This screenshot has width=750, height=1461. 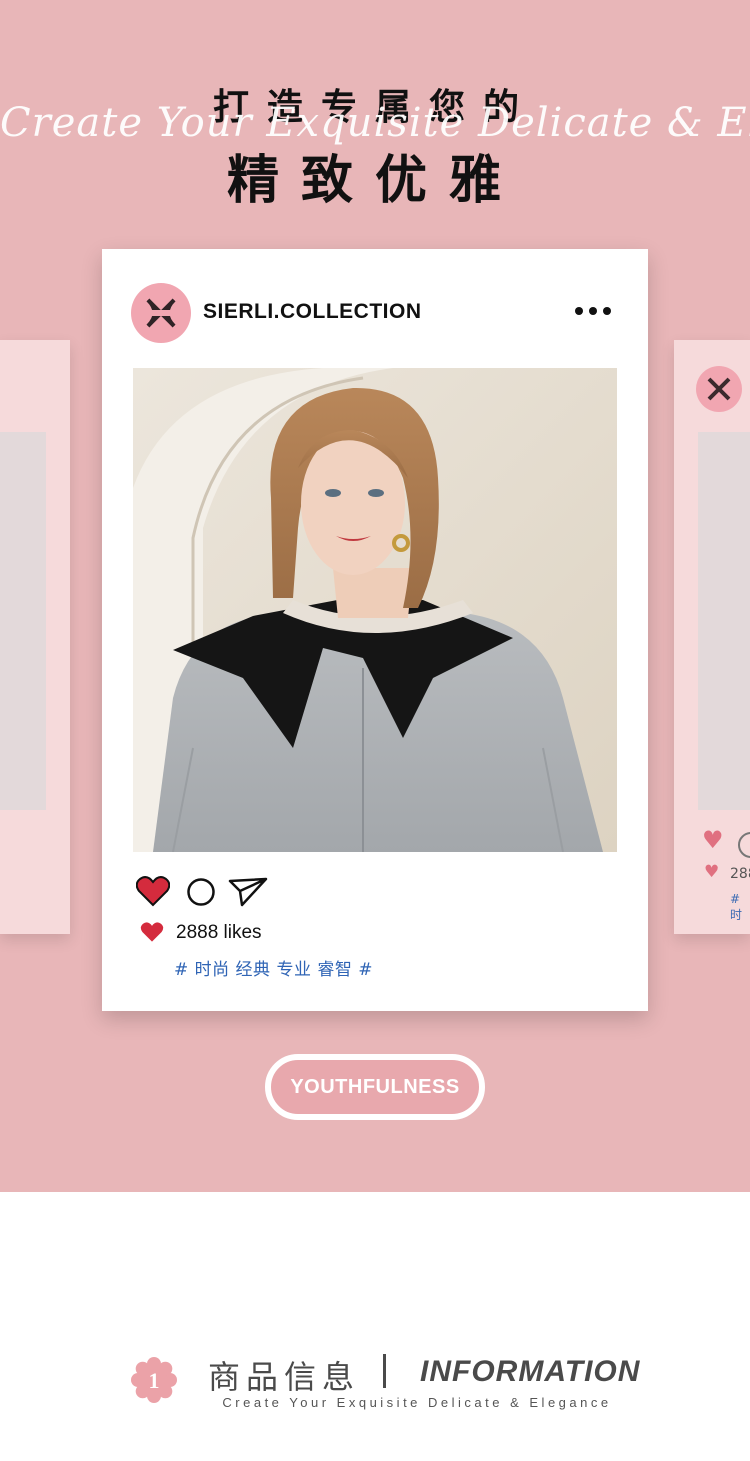 I want to click on post-tags: # 时尚 经典 专业 睿智 #, so click(x=273, y=967).